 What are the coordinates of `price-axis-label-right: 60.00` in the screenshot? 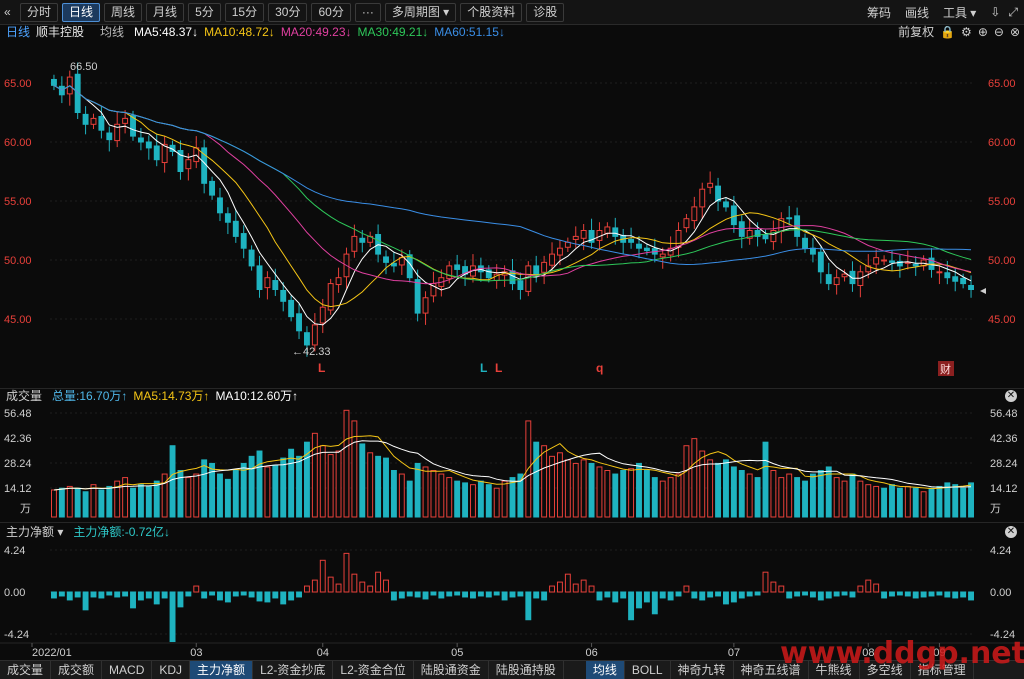 It's located at (1002, 143).